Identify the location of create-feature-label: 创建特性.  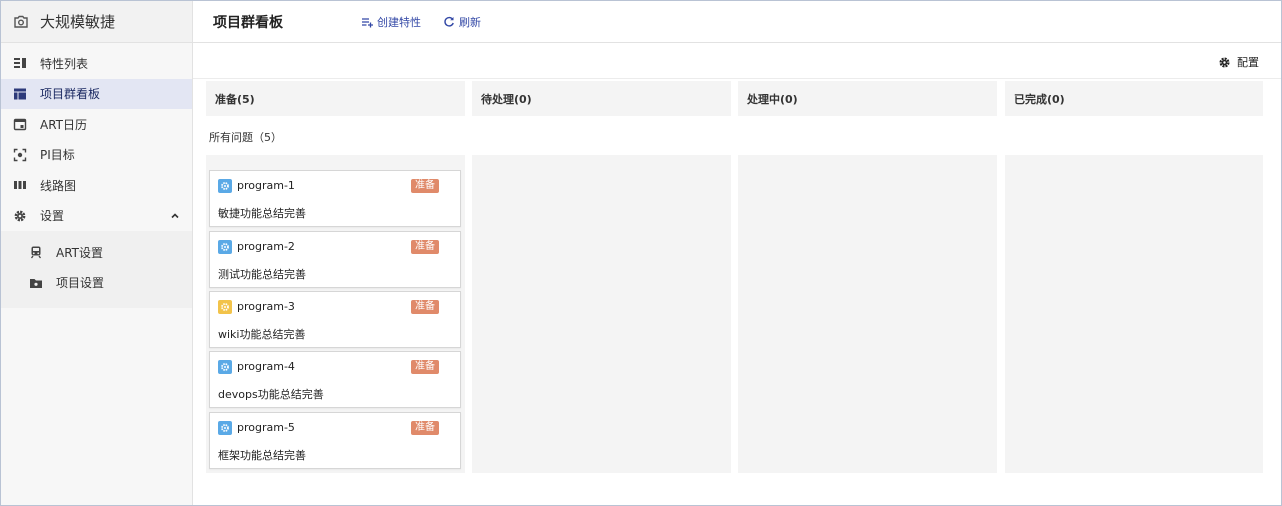
(399, 22).